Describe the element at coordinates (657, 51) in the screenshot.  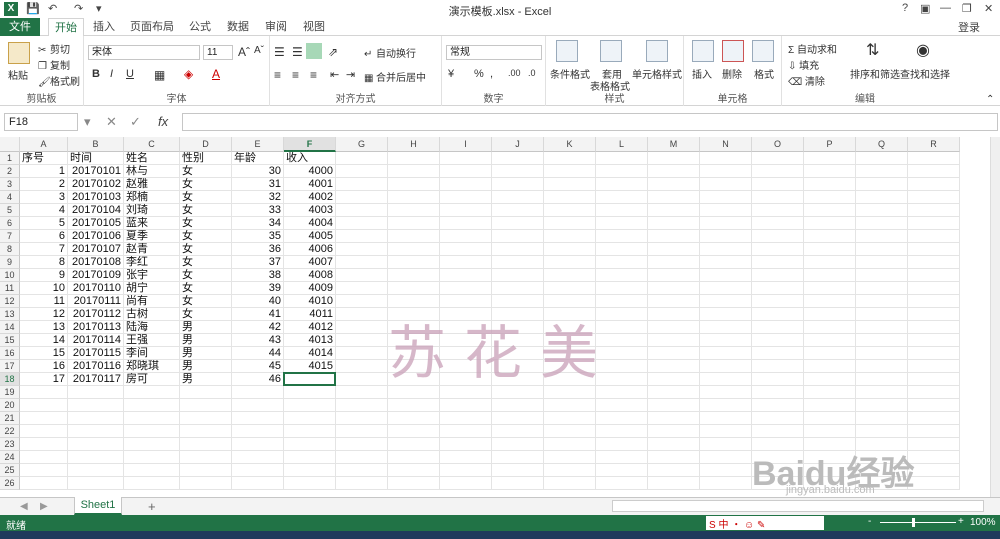
I see `cell-styles-icon` at that location.